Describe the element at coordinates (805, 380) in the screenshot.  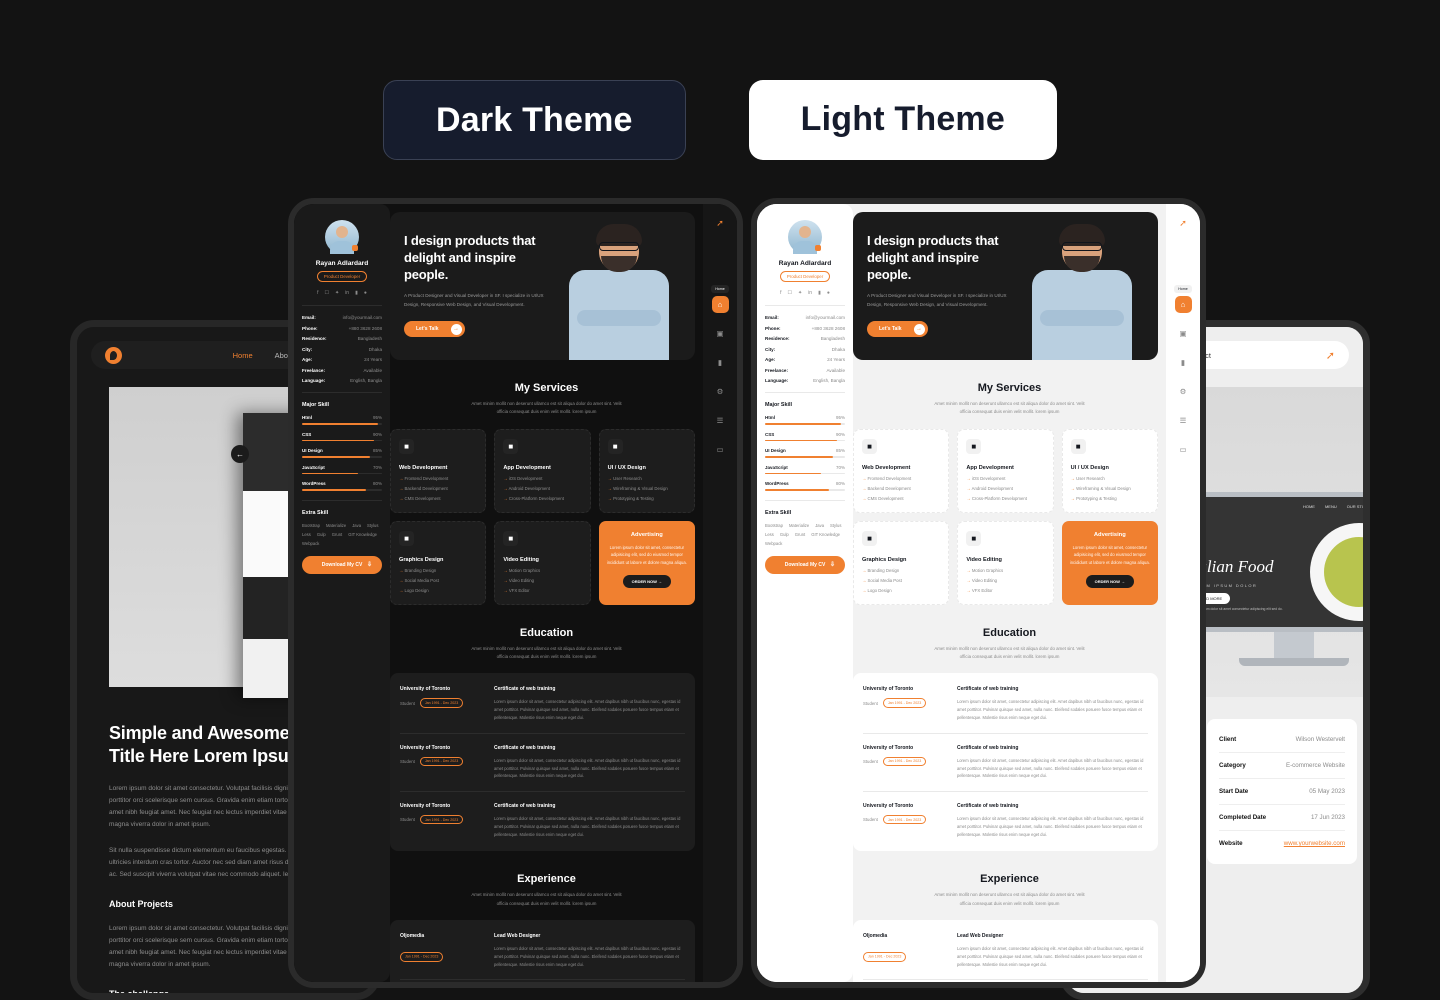
I see `profile-detail-row: Language: English, Bangla` at that location.